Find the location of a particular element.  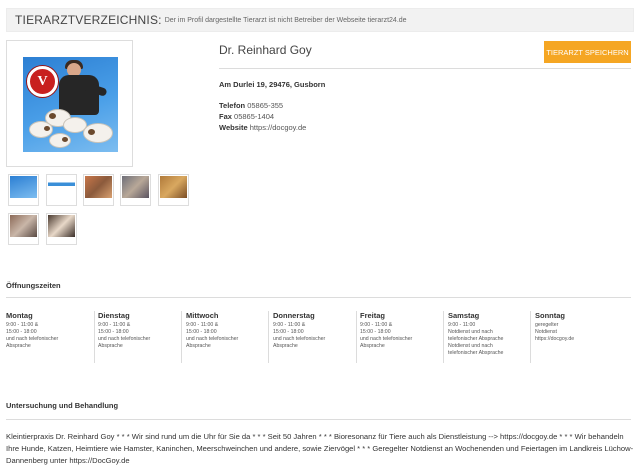

main-photo-frame: V is located at coordinates (69, 103).